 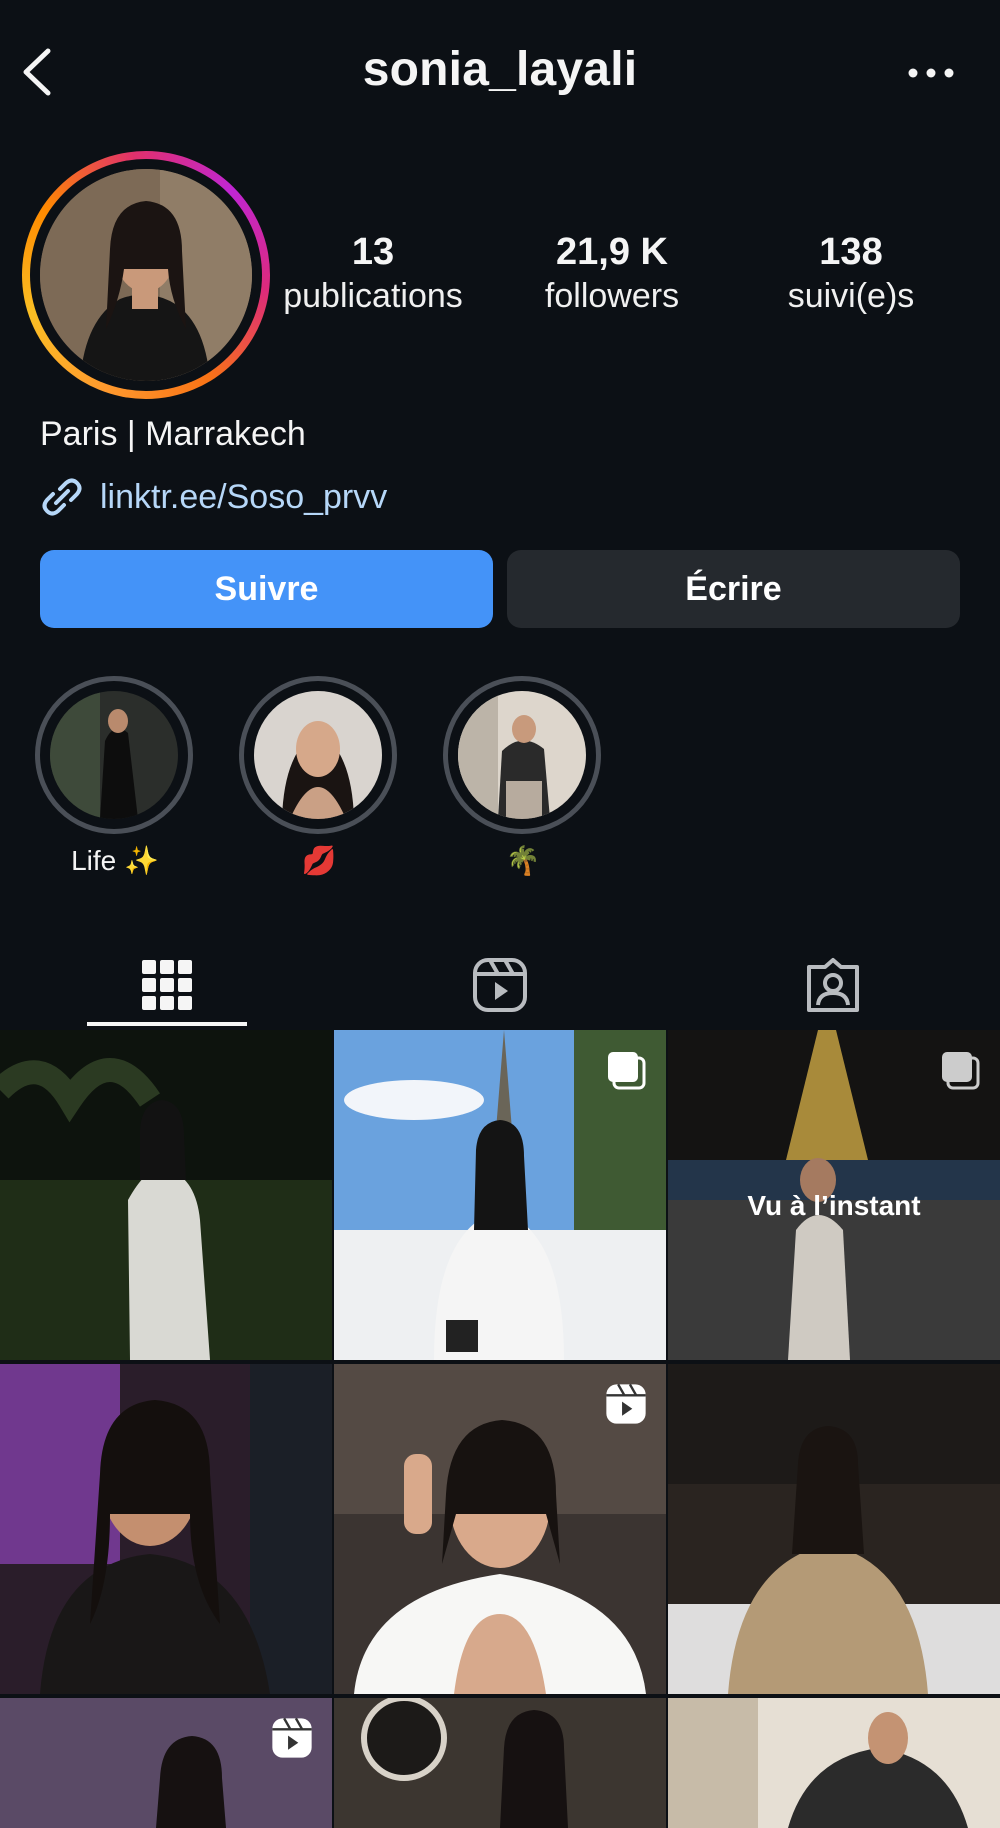 I want to click on tab-grid, so click(x=166, y=985).